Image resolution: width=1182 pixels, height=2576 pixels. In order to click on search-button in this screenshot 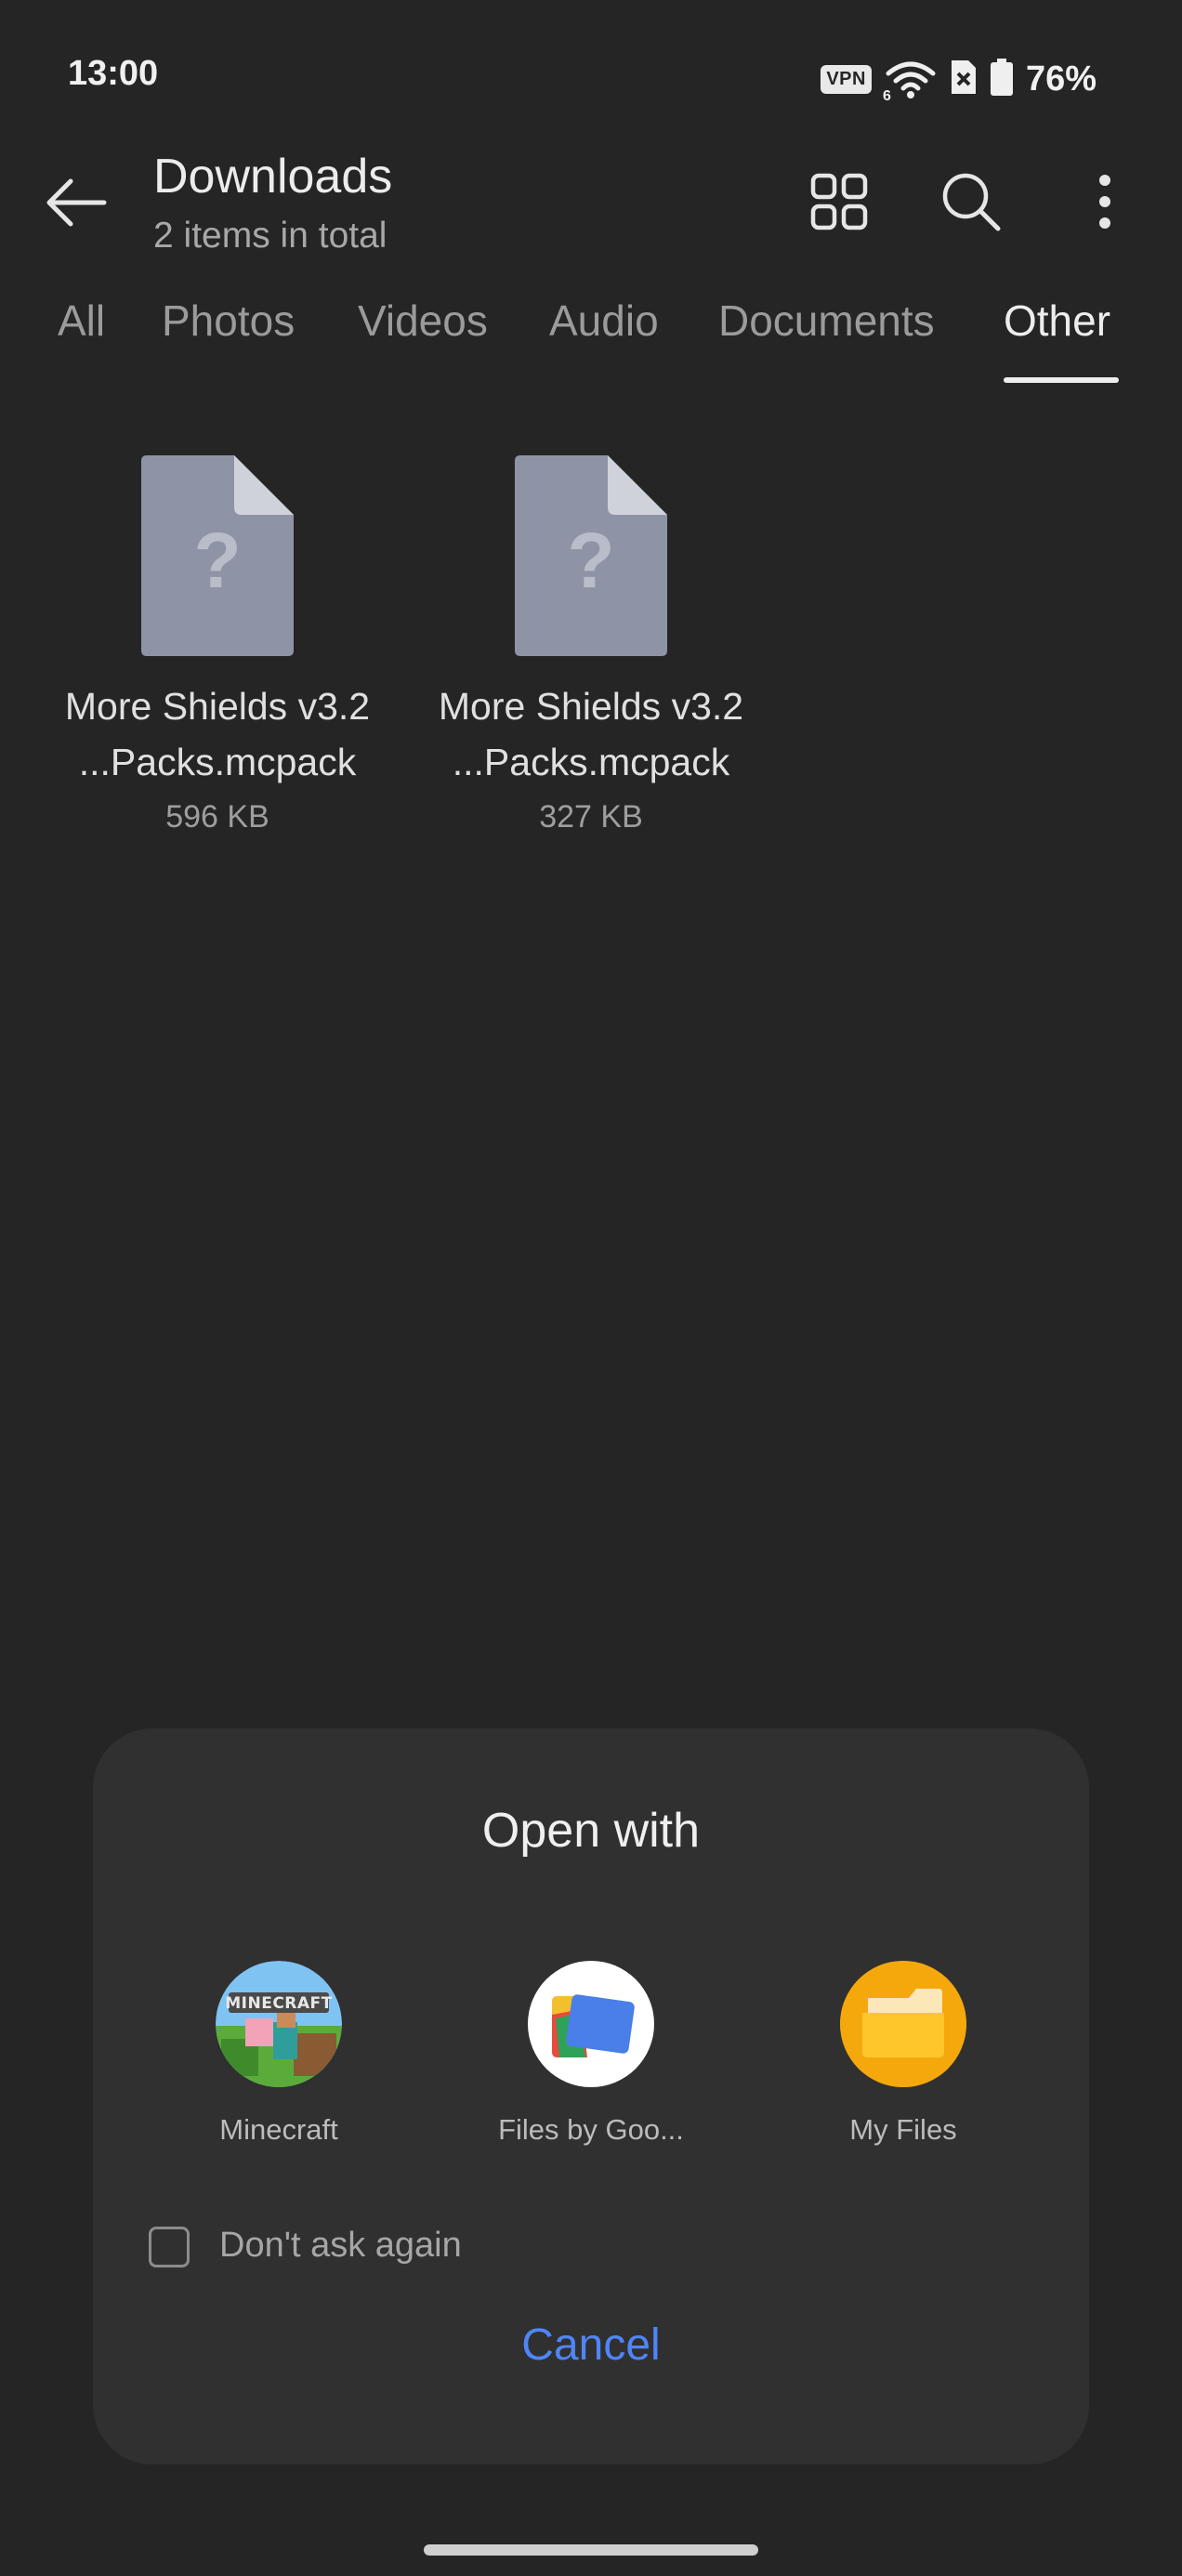, I will do `click(971, 201)`.